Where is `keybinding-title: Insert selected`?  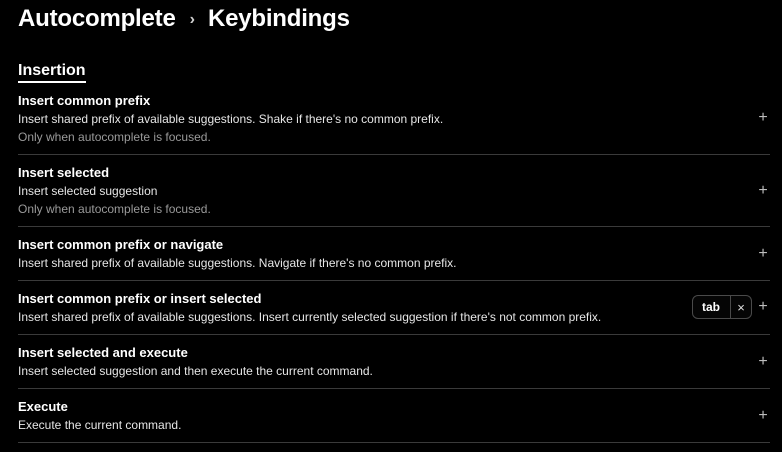 keybinding-title: Insert selected is located at coordinates (64, 172).